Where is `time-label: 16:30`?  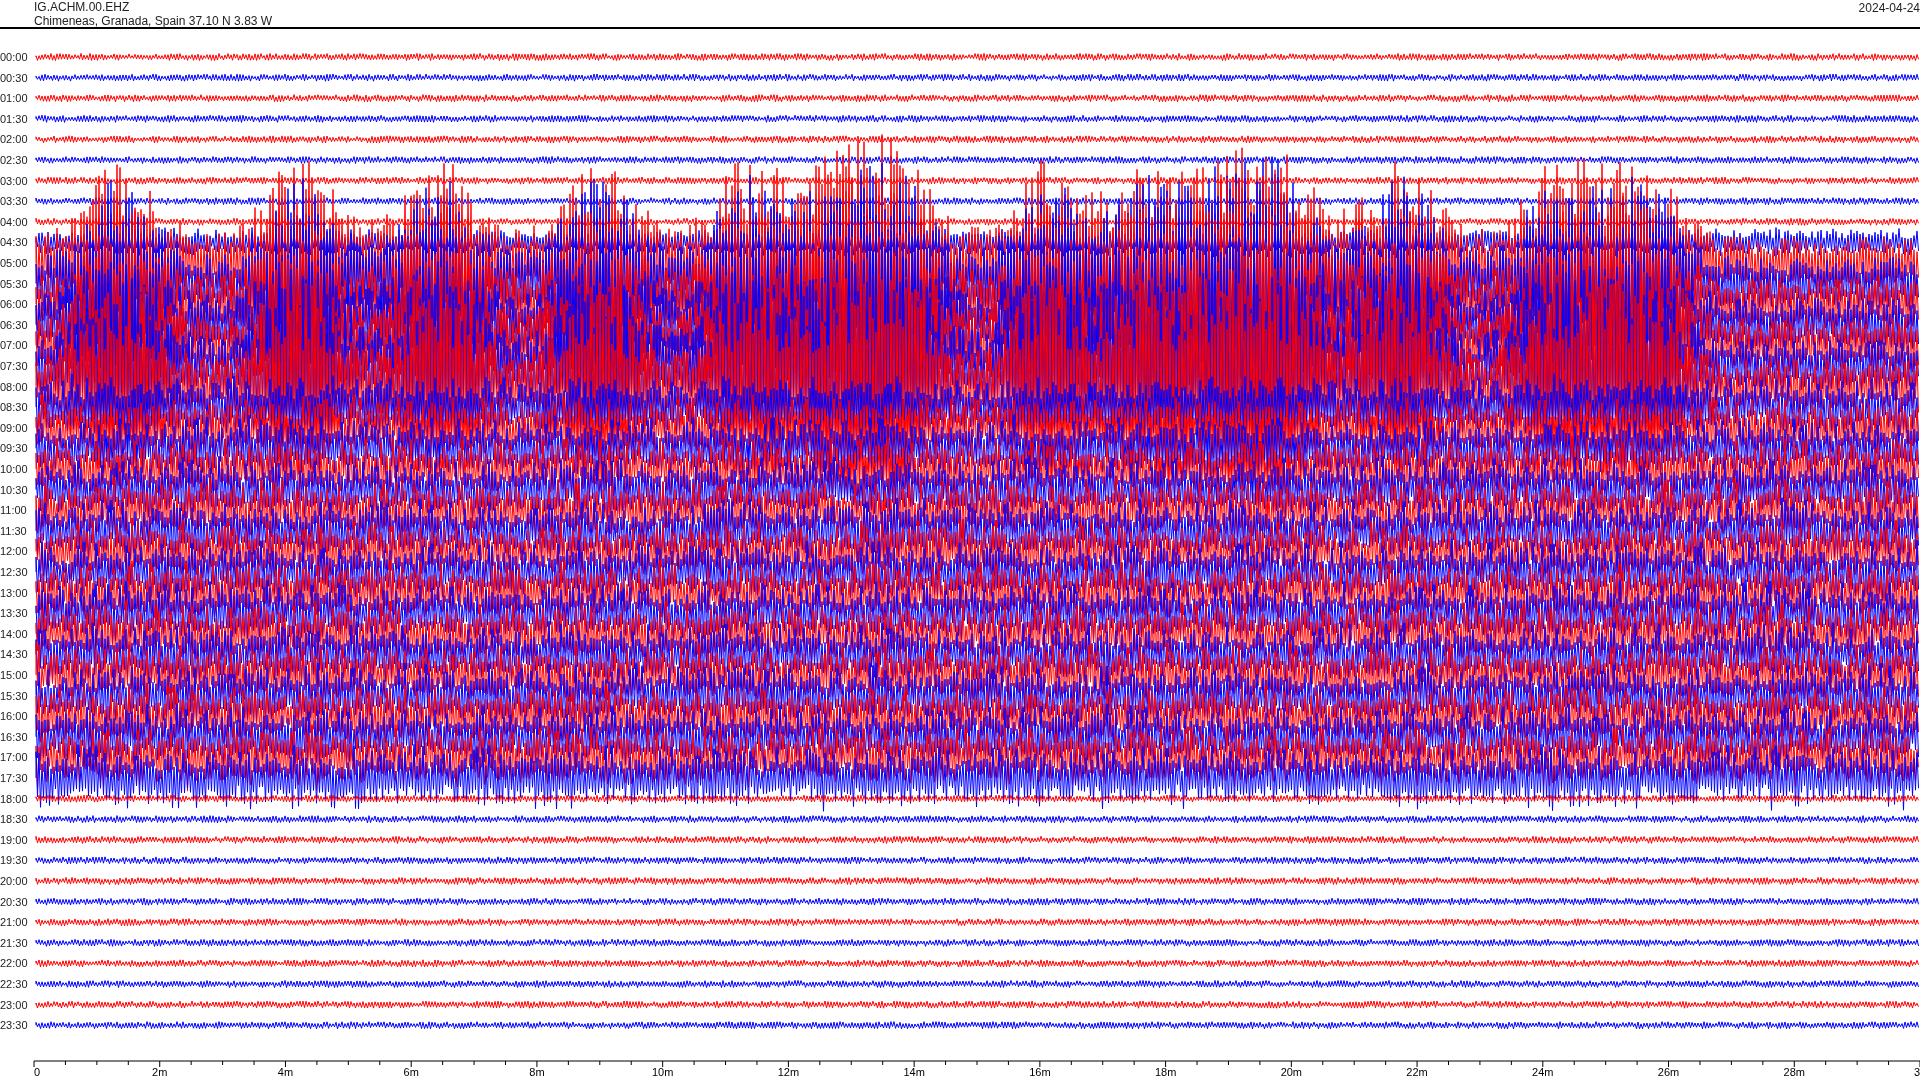
time-label: 16:30 is located at coordinates (14, 736).